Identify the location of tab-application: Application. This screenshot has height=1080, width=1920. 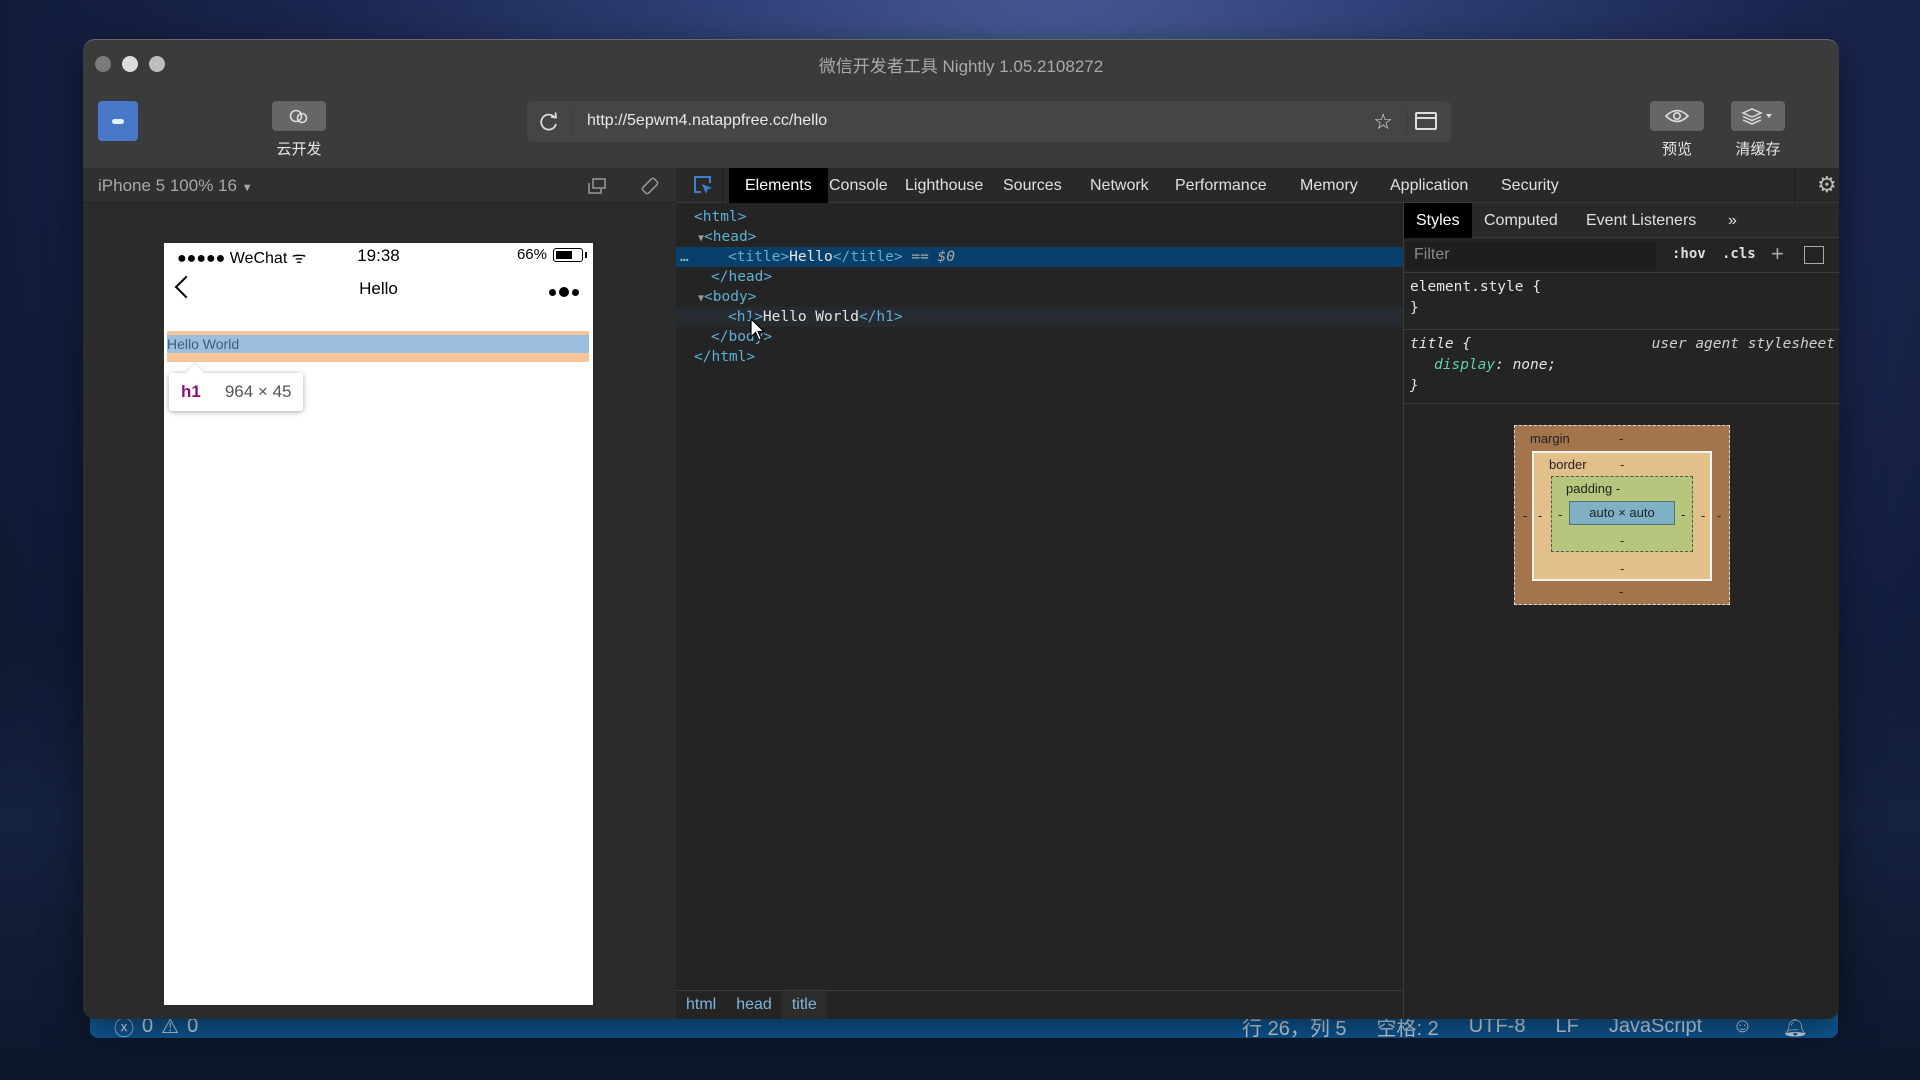
(1429, 185).